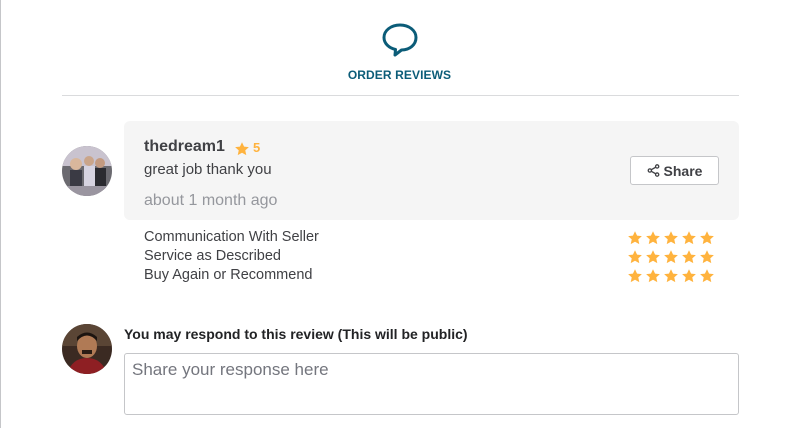 The image size is (799, 428). I want to click on divider, so click(400, 95).